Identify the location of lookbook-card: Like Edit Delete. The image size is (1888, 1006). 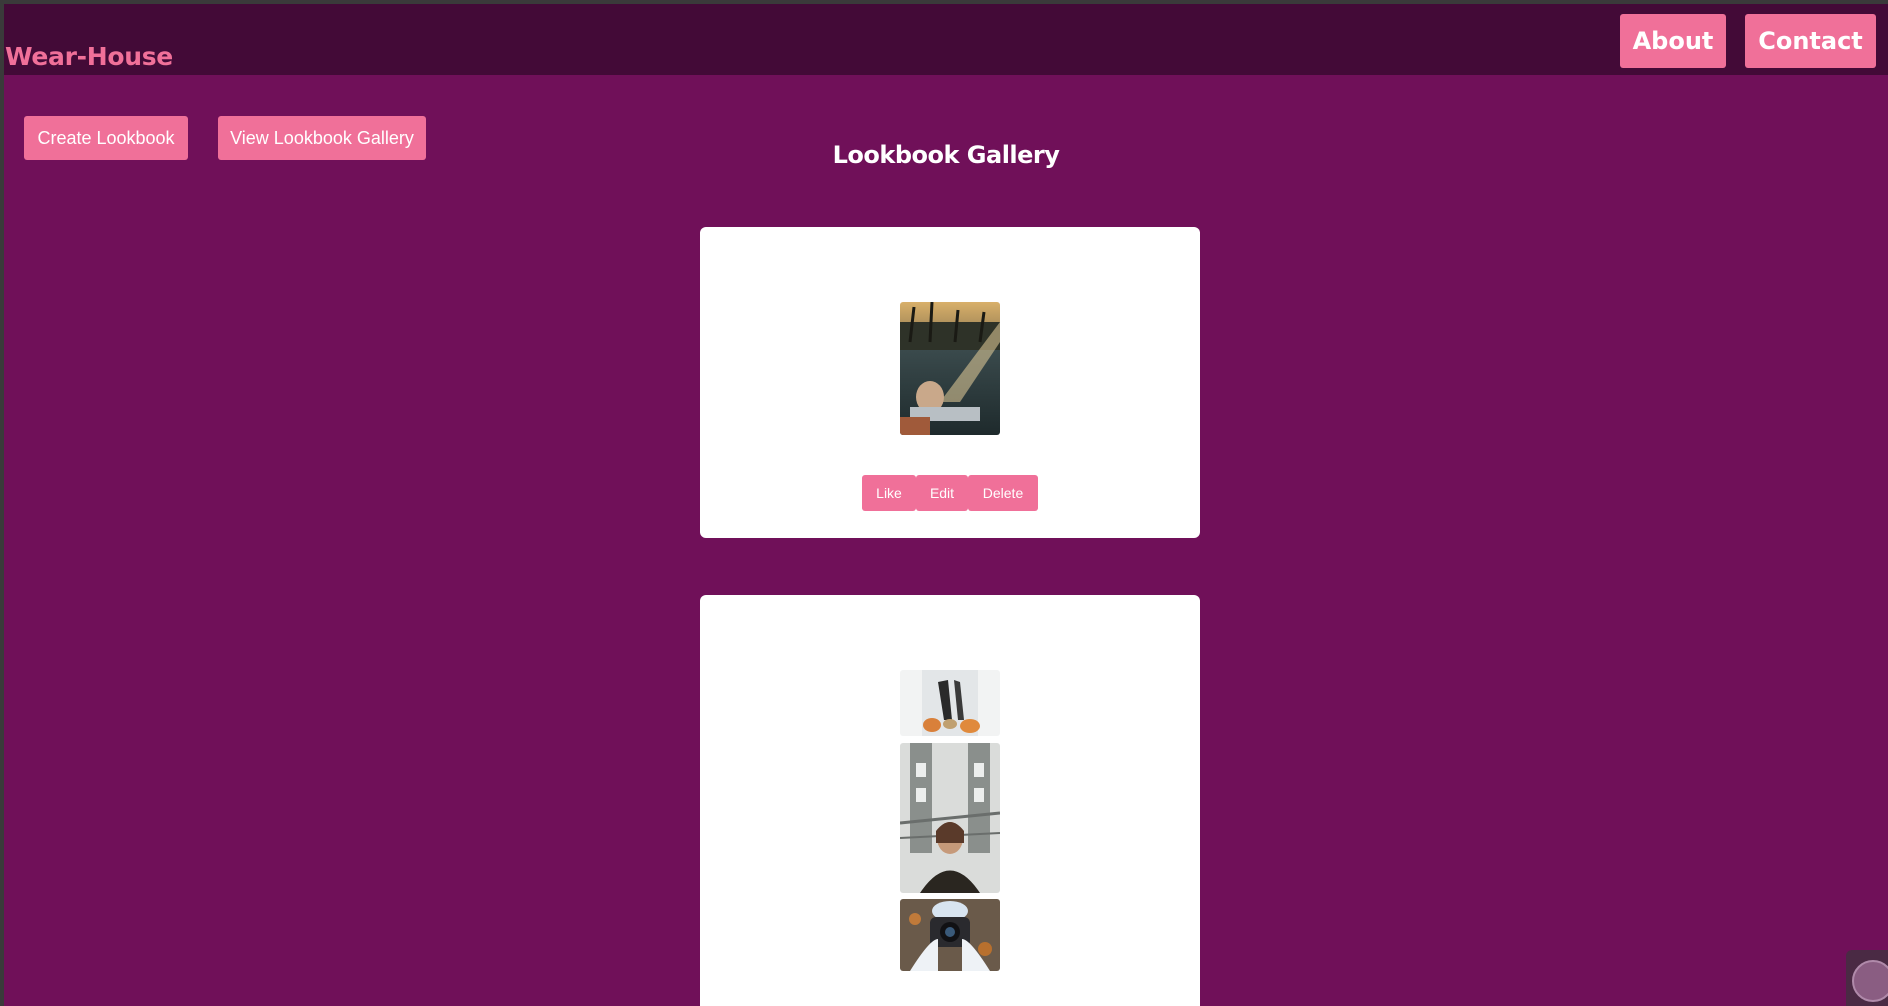
(950, 382).